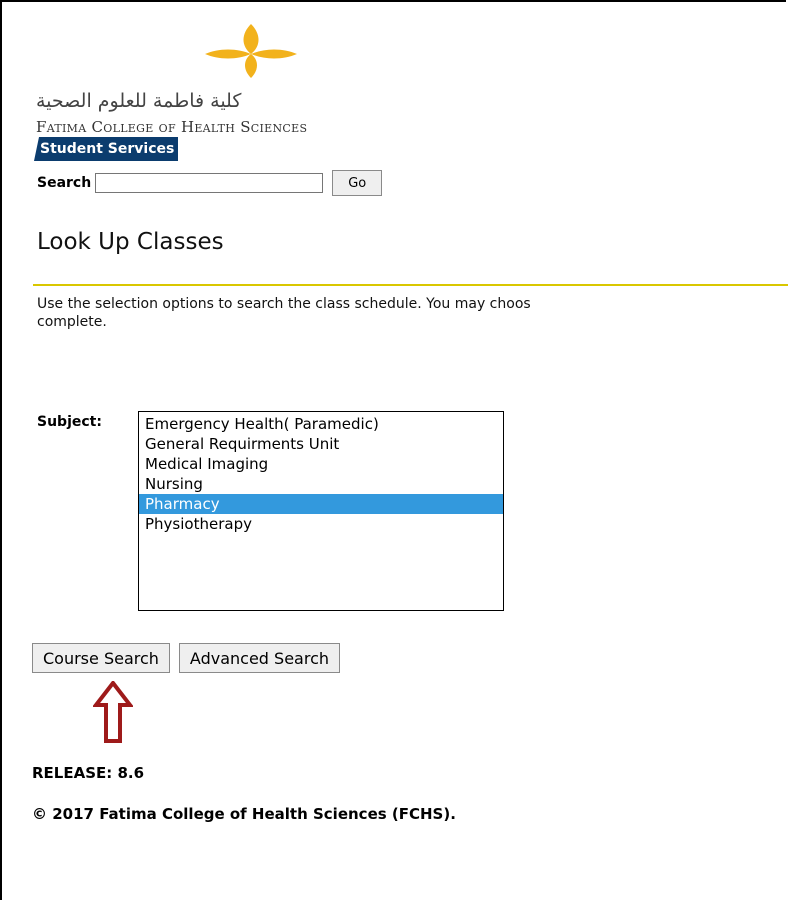  What do you see at coordinates (88, 773) in the screenshot?
I see `release-version: RELEASE: 8.6` at bounding box center [88, 773].